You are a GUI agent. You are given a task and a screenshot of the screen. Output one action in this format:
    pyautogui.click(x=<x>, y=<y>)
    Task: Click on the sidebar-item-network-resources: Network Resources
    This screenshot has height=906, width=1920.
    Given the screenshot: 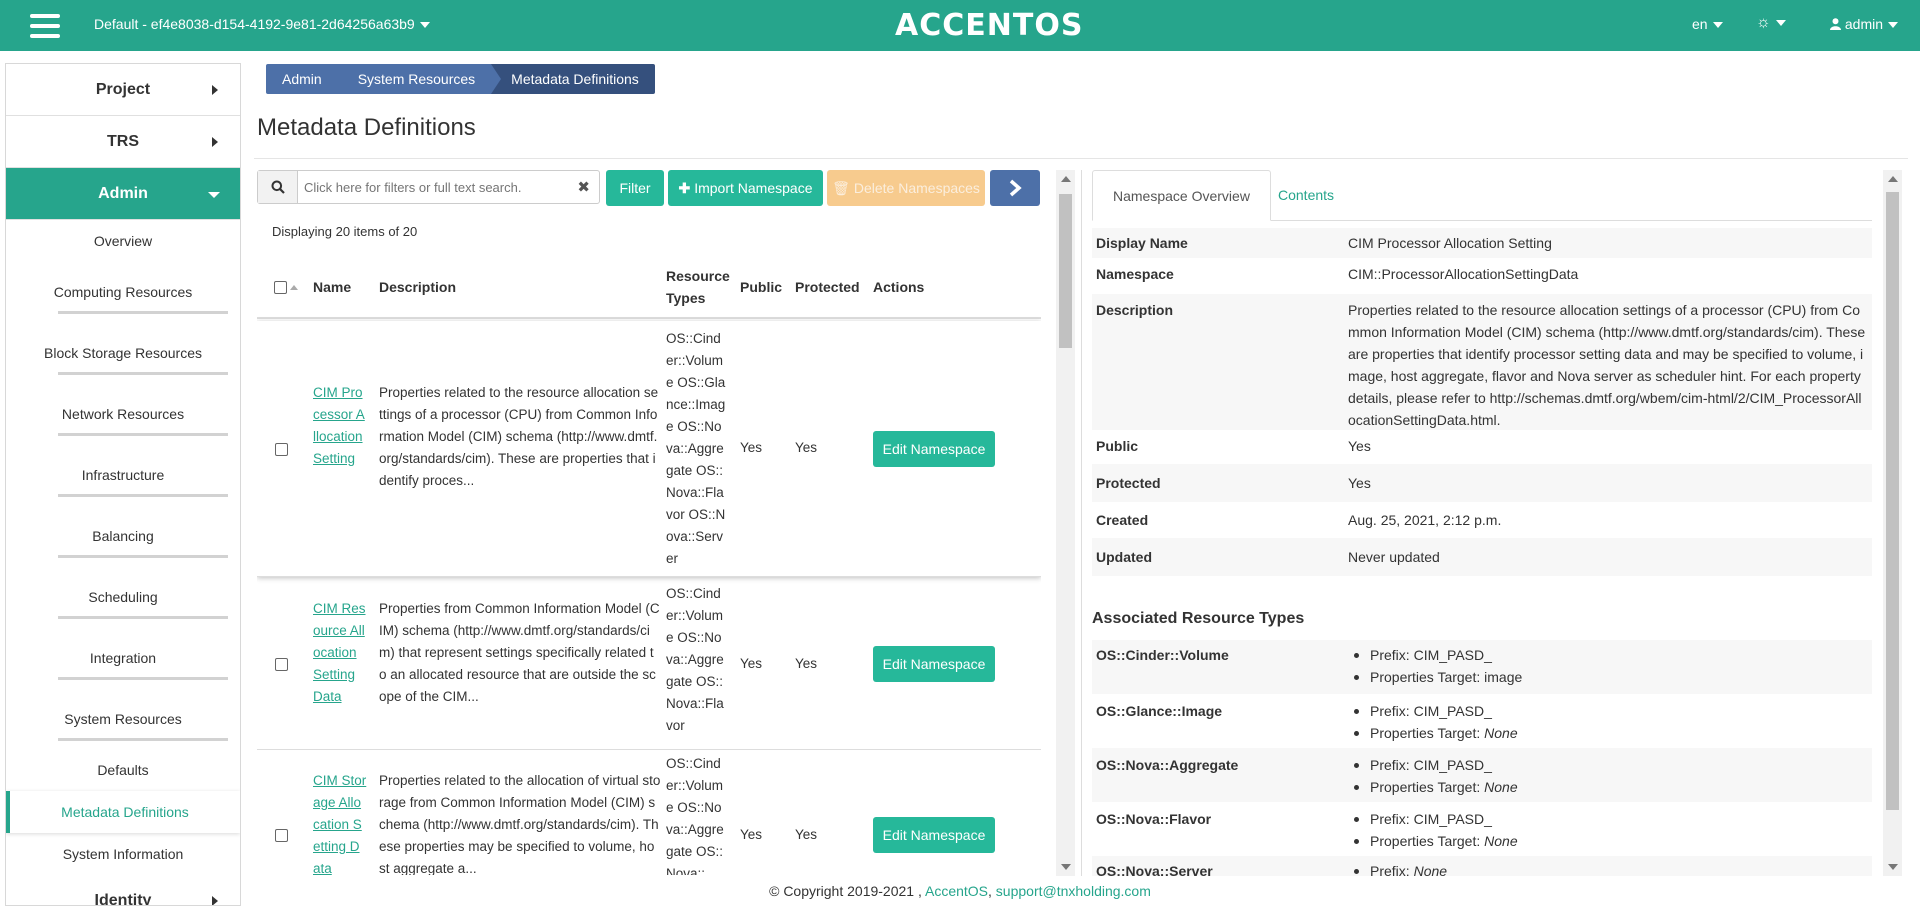 What is the action you would take?
    pyautogui.click(x=123, y=413)
    